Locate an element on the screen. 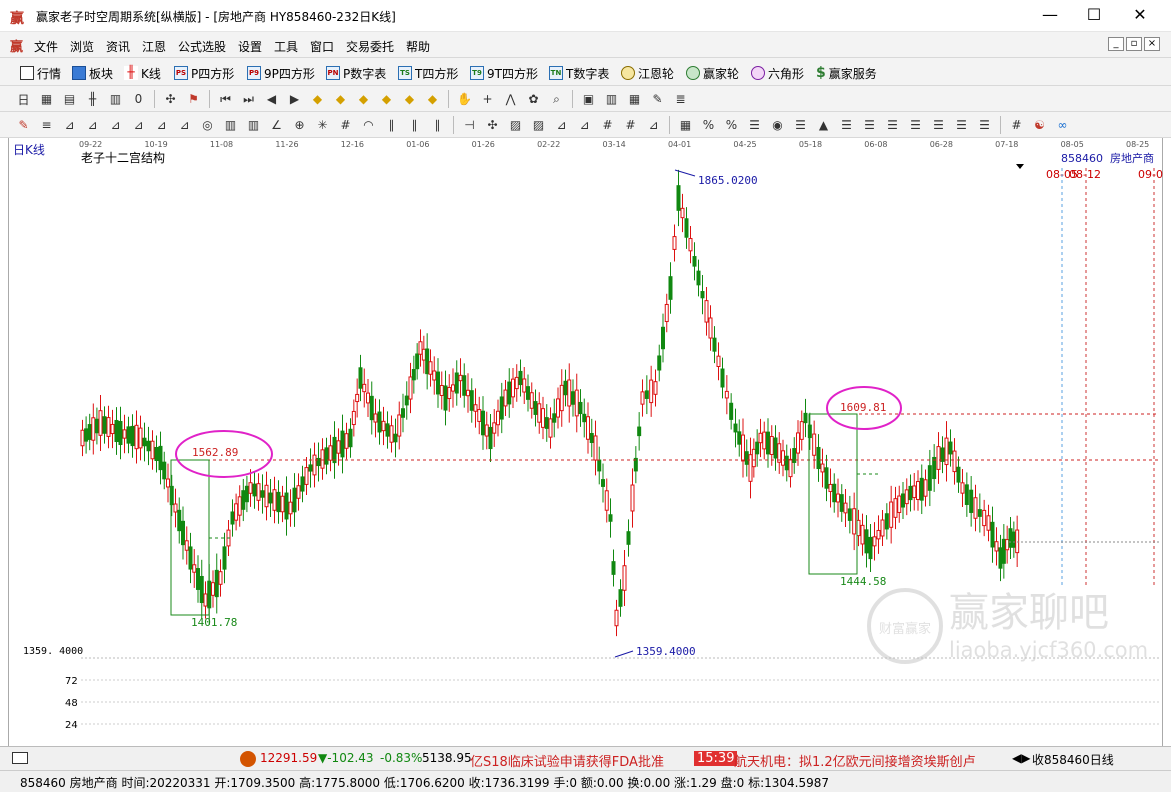 Image resolution: width=1171 pixels, height=799 pixels. table-icon: ▦ is located at coordinates (46, 99).